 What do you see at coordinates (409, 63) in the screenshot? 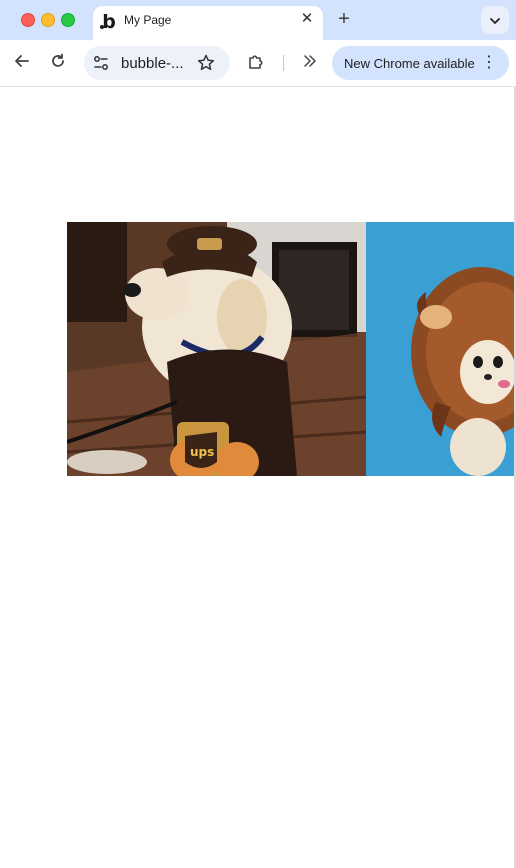
I see `update-label: New Chrome available` at bounding box center [409, 63].